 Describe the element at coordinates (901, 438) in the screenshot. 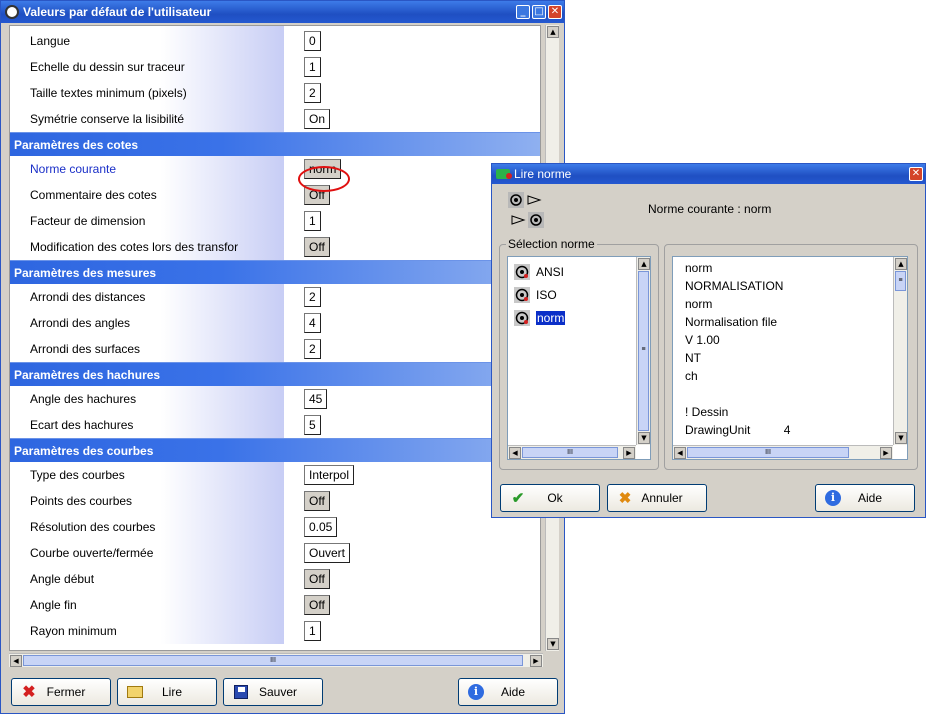

I see `file-scroll-down-icon: ▼` at that location.